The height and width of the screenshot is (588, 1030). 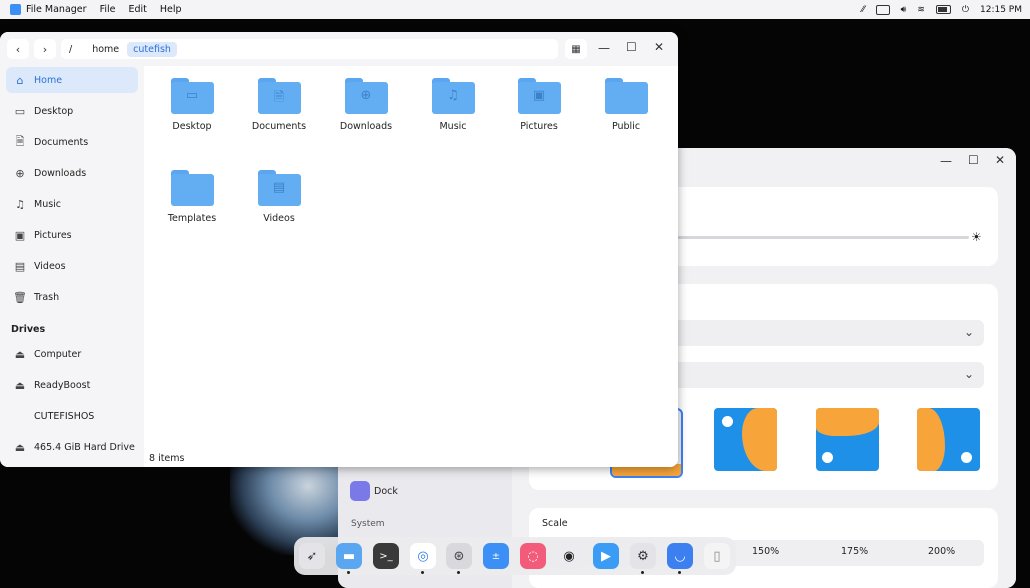 I want to click on sidebar-item-cutefishos: CUTEFISHOS, so click(x=72, y=416).